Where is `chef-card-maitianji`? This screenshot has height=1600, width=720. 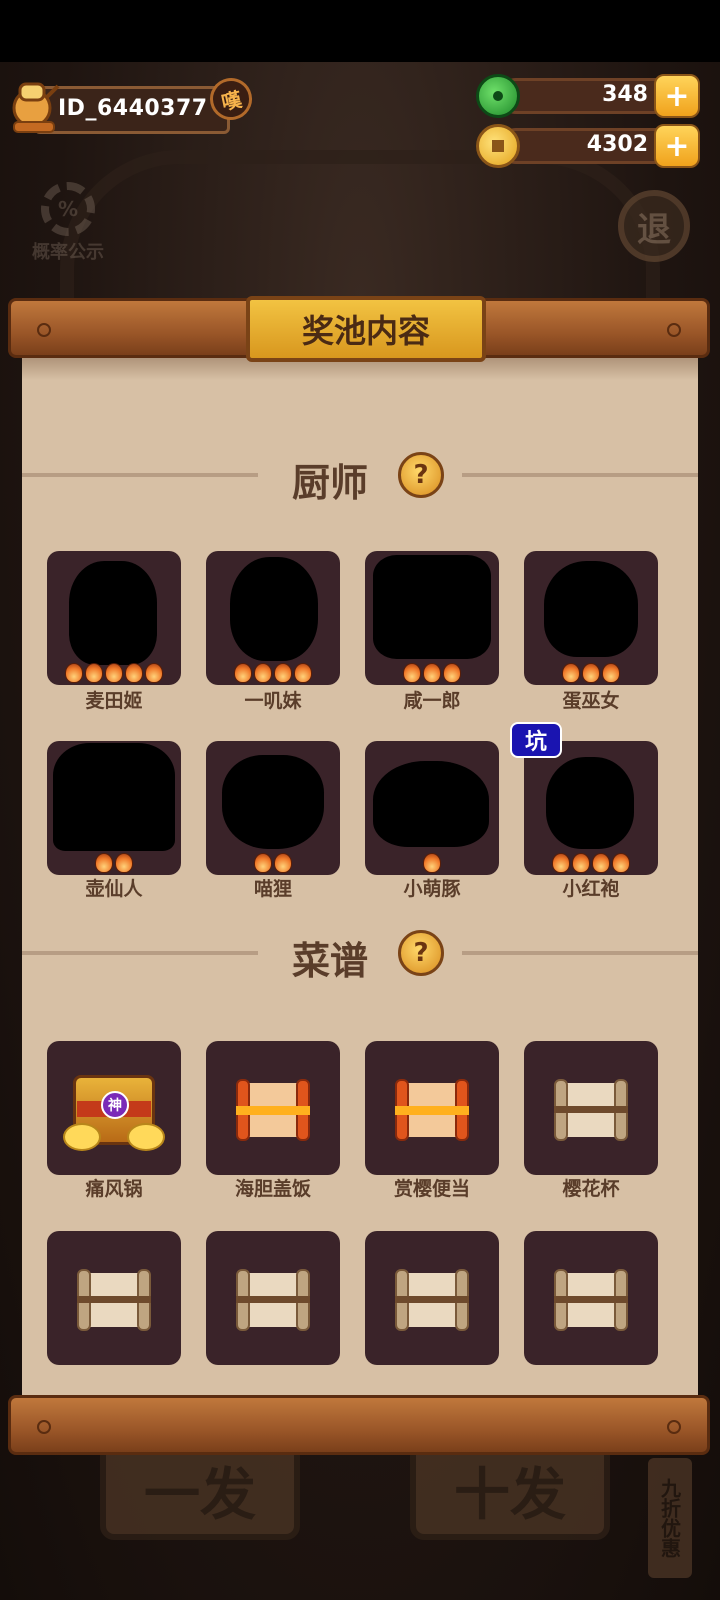 chef-card-maitianji is located at coordinates (114, 618).